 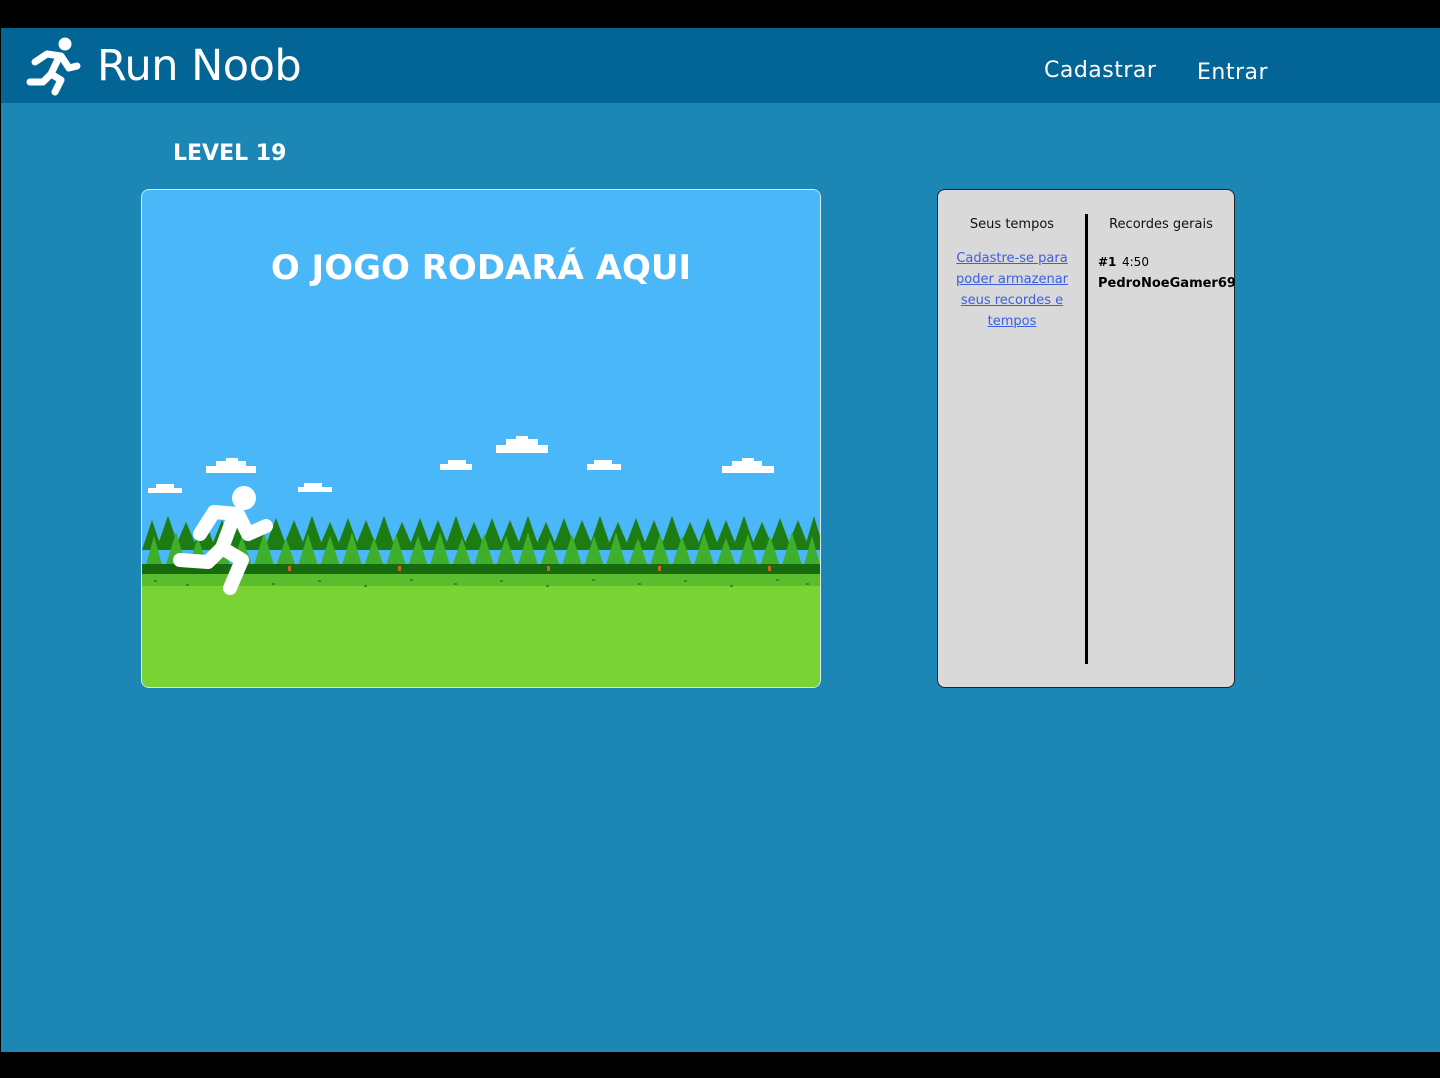 What do you see at coordinates (481, 268) in the screenshot?
I see `game-placeholder-text: O JOGO RODARÁ AQUI` at bounding box center [481, 268].